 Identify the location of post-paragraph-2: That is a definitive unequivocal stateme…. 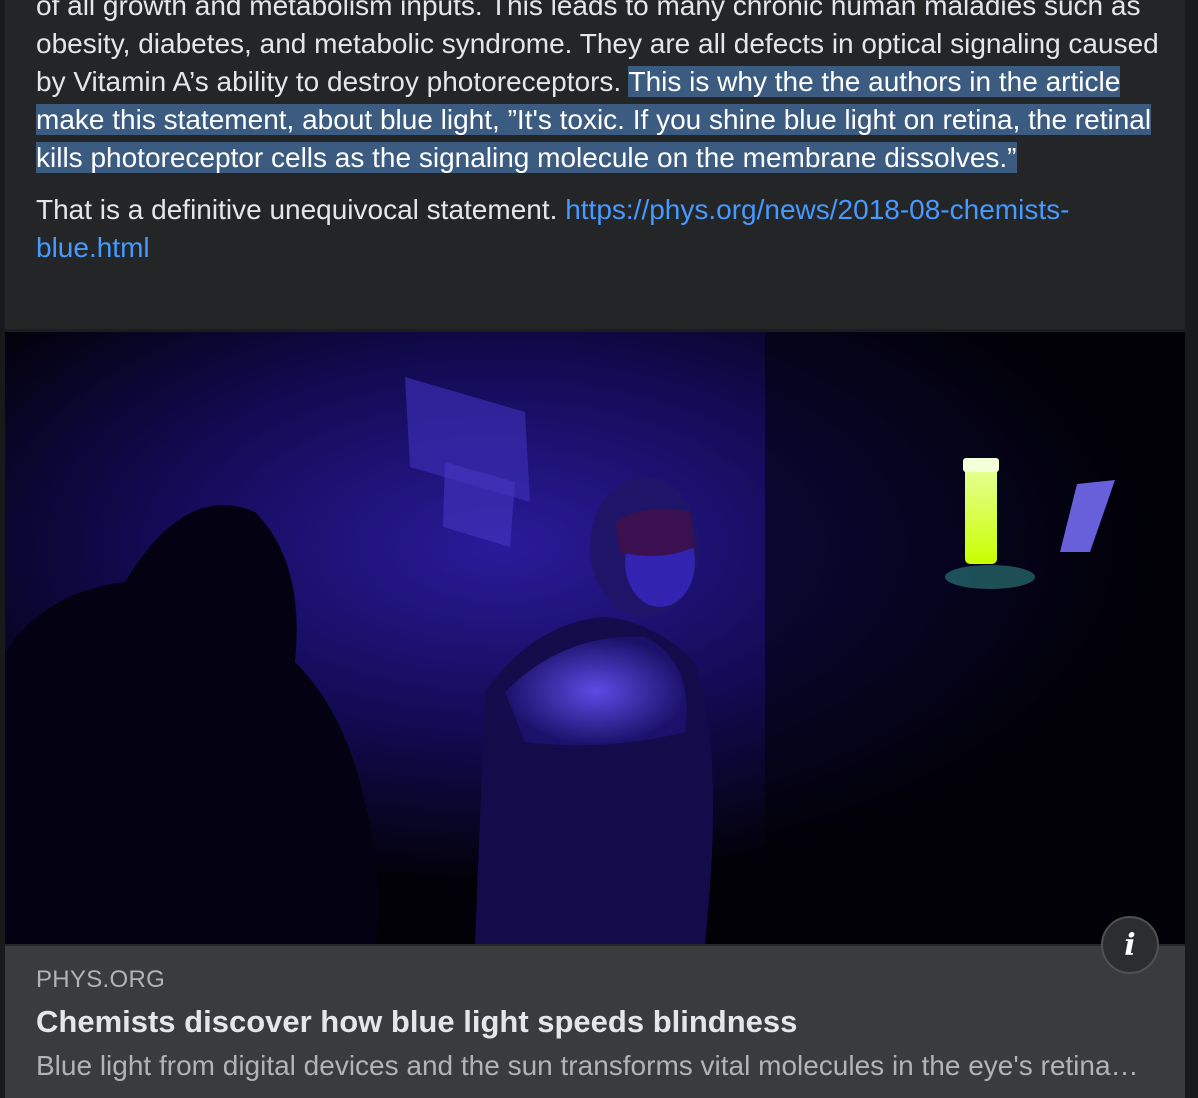
(606, 229).